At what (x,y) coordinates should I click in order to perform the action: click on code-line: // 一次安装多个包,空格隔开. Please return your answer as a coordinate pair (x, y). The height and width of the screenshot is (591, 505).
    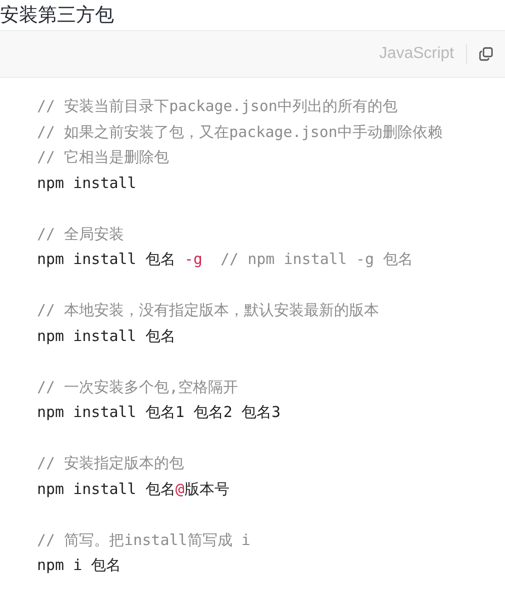
    Looking at the image, I should click on (138, 387).